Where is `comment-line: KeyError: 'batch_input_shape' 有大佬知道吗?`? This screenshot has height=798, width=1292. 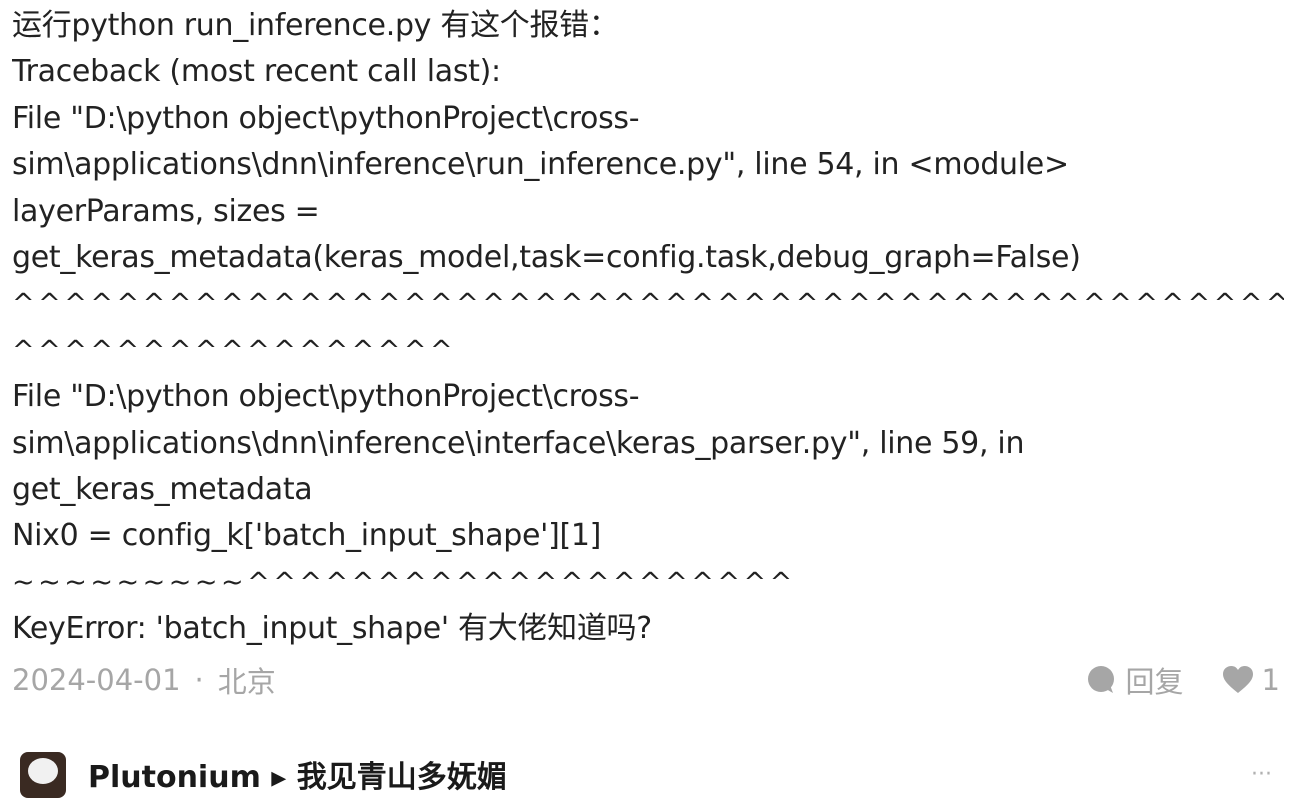
comment-line: KeyError: 'batch_input_shape' 有大佬知道吗? is located at coordinates (332, 629).